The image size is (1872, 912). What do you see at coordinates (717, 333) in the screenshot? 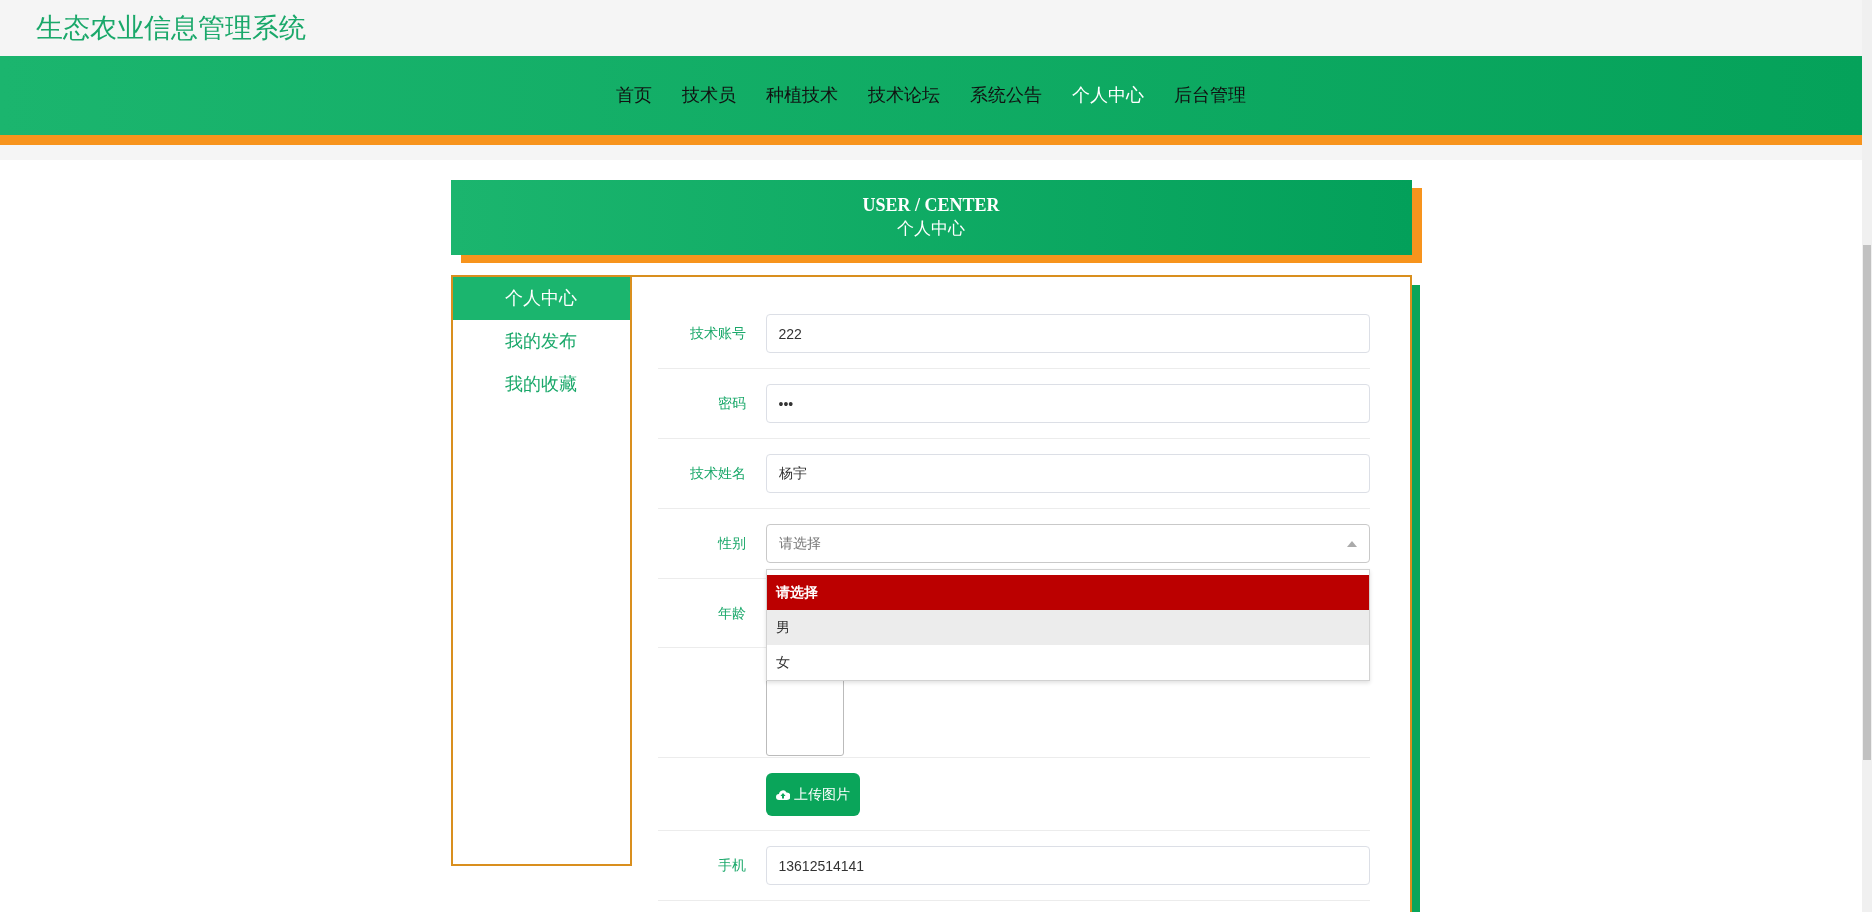
I see `field-label: 技术账号` at bounding box center [717, 333].